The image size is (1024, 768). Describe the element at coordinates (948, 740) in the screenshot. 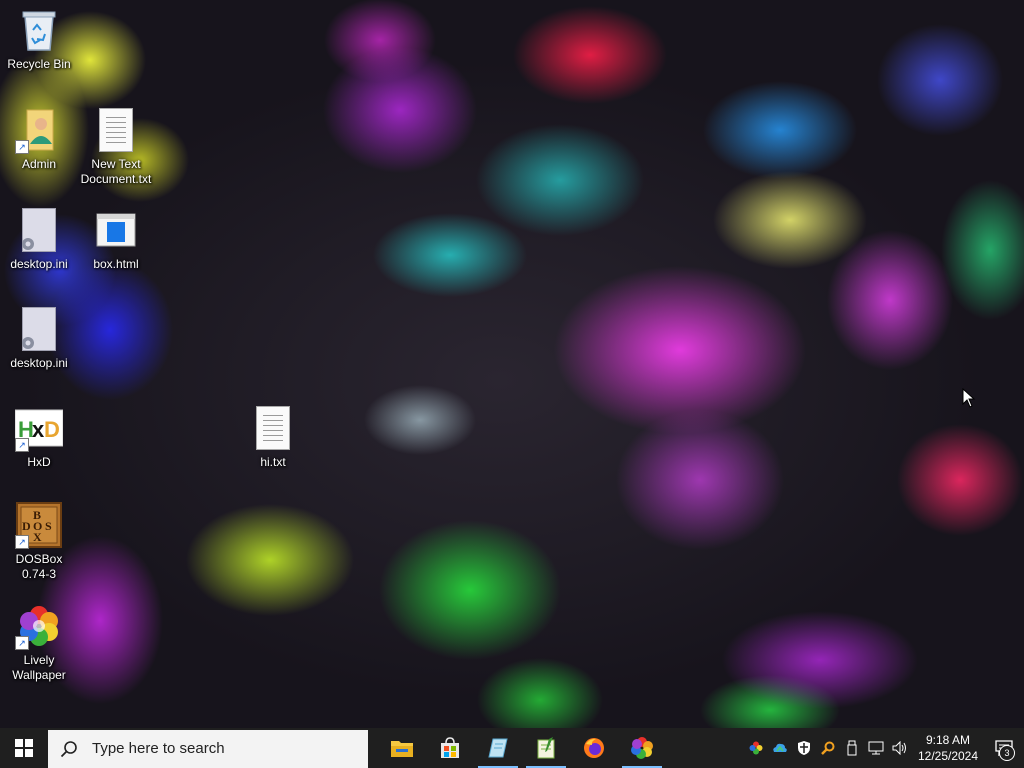

I see `clock-time: 9:18 AM` at that location.